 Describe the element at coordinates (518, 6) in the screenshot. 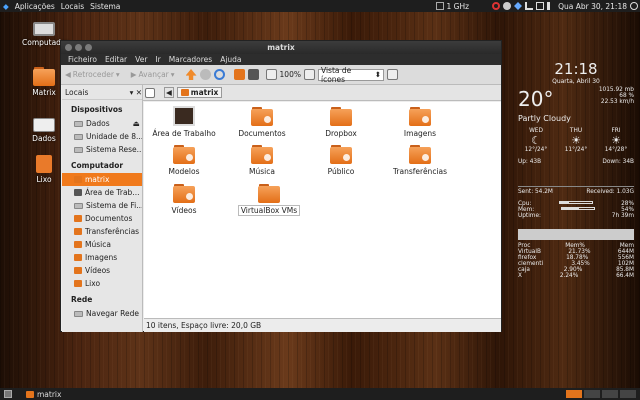

I see `dropbox-icon` at that location.